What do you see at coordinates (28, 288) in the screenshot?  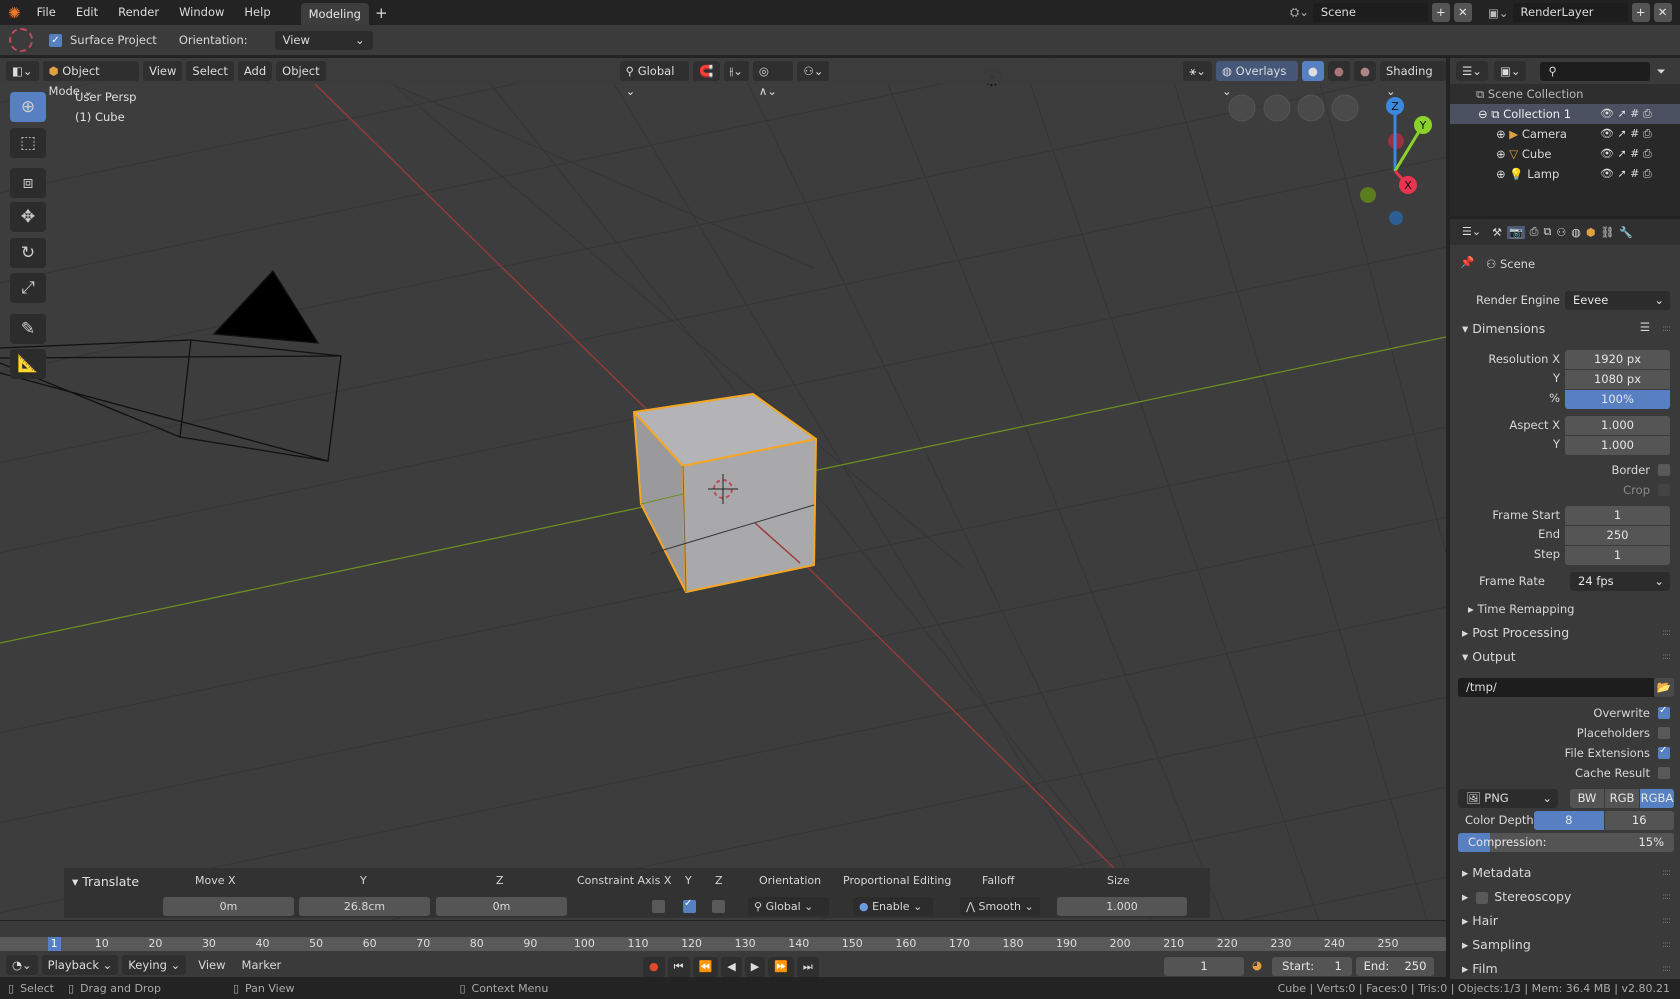 I see `scale-tool-button: ⤢` at bounding box center [28, 288].